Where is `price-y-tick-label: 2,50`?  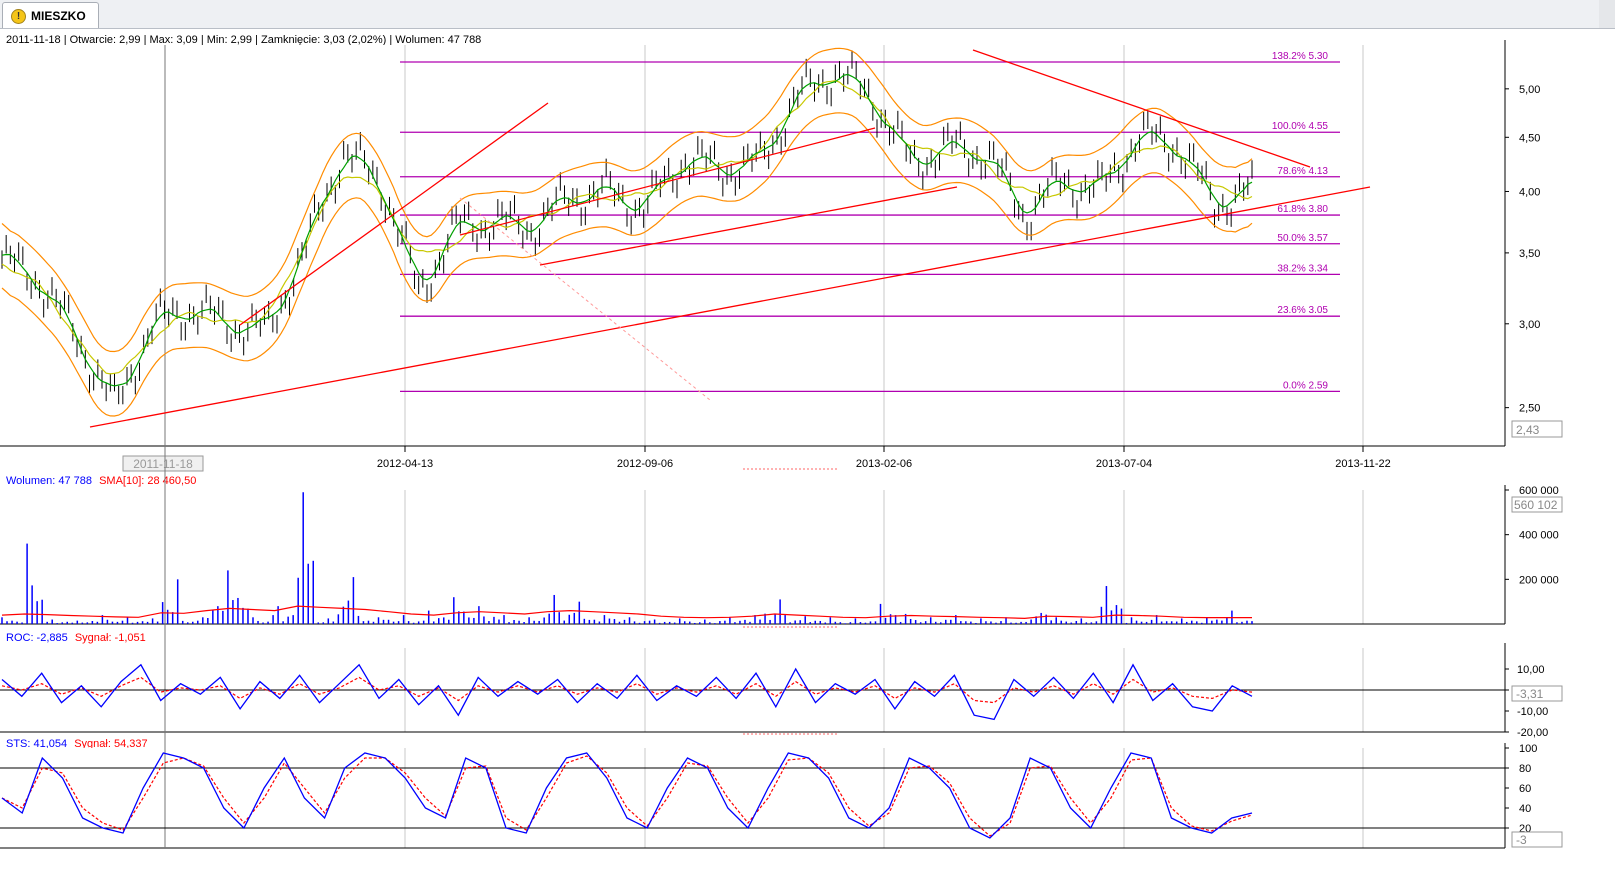 price-y-tick-label: 2,50 is located at coordinates (1529, 409).